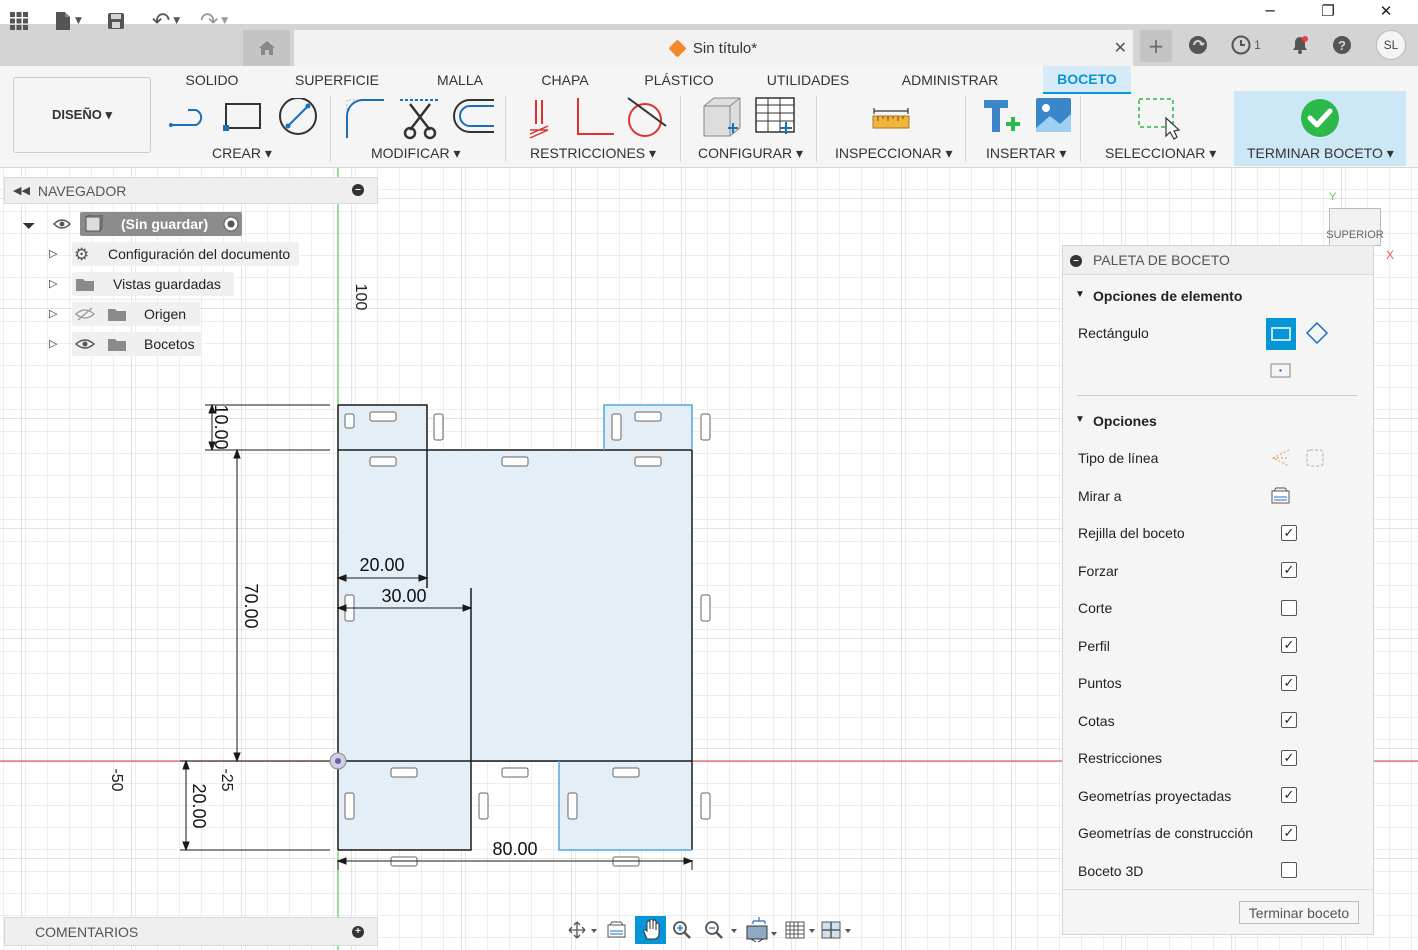 This screenshot has height=950, width=1418. What do you see at coordinates (1246, 45) in the screenshot?
I see `job-status-button: 1` at bounding box center [1246, 45].